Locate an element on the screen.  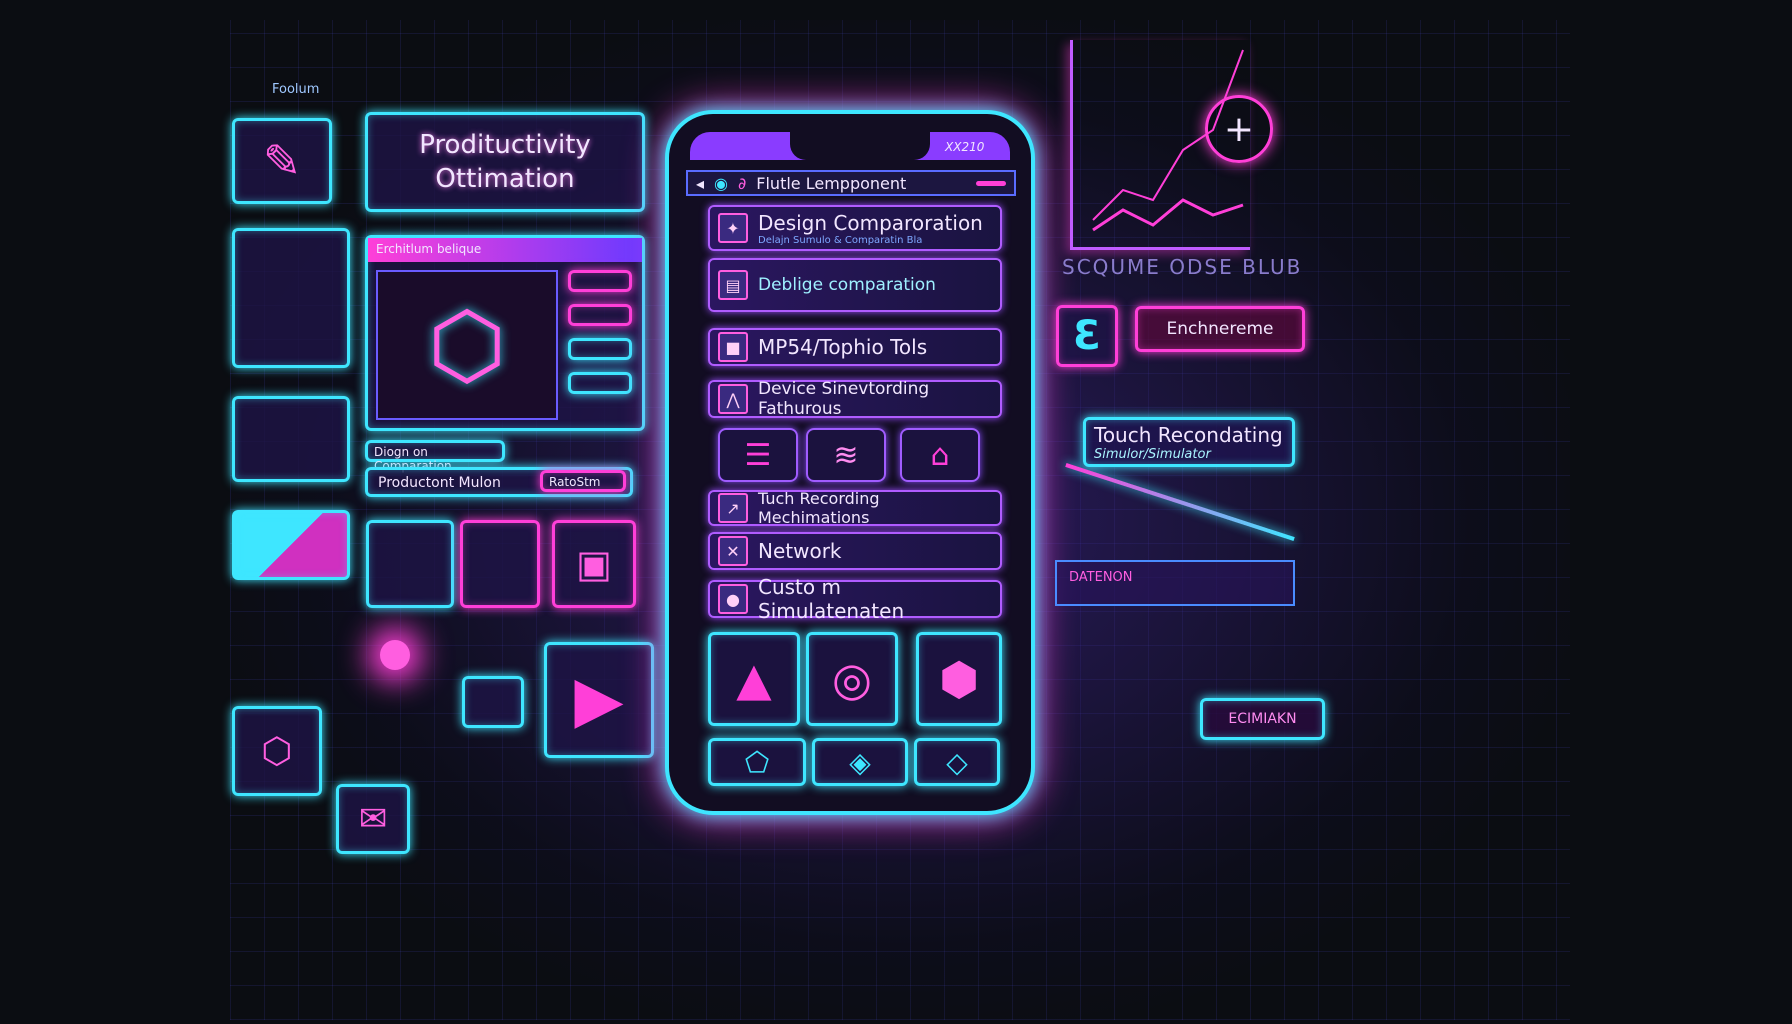
touch-card-subtitle: Simulor/Simulator is located at coordinates (1152, 454).